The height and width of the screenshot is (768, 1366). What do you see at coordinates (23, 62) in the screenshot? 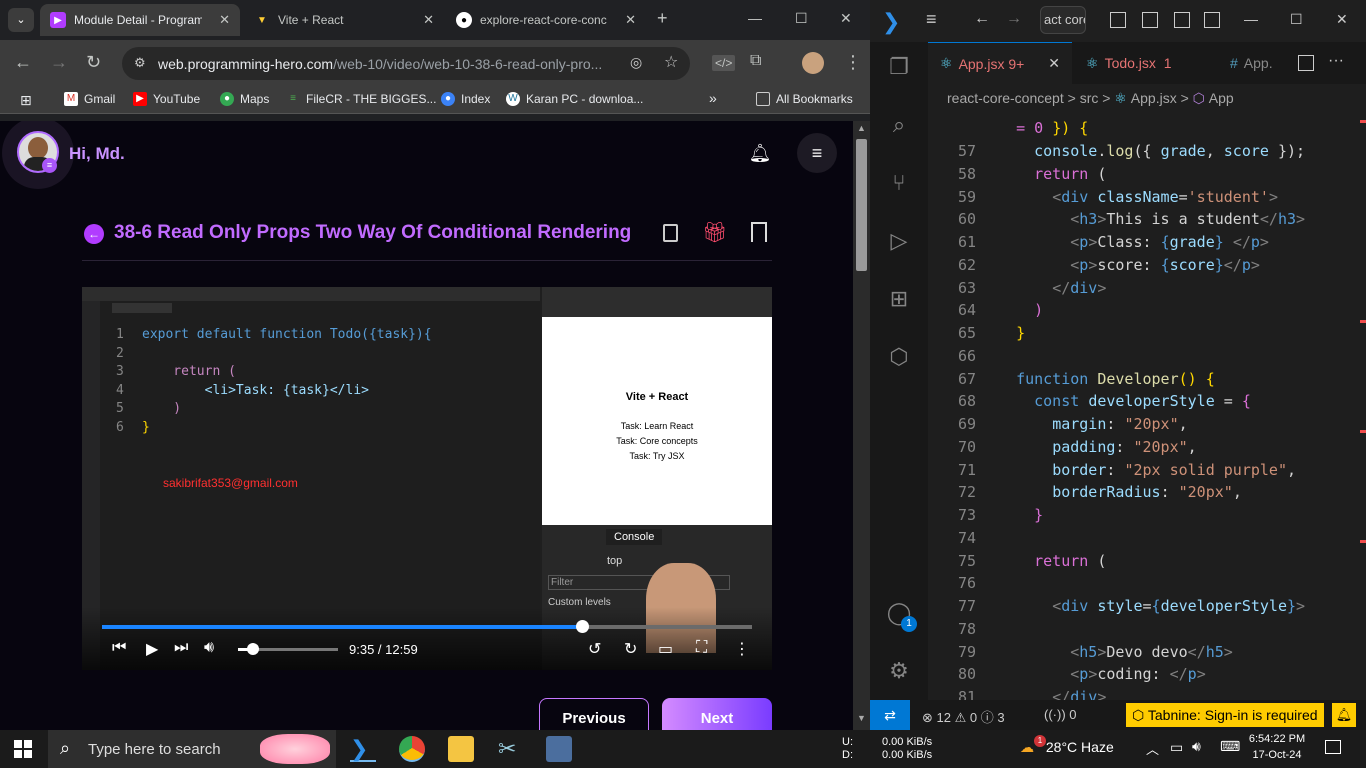
I see `back-icon: ←` at bounding box center [23, 62].